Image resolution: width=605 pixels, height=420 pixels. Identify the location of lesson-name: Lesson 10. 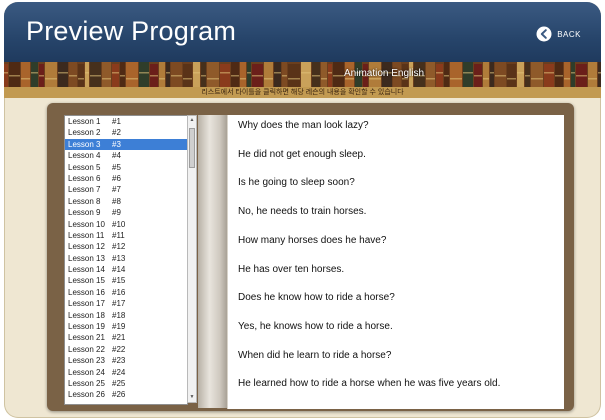
(86, 224).